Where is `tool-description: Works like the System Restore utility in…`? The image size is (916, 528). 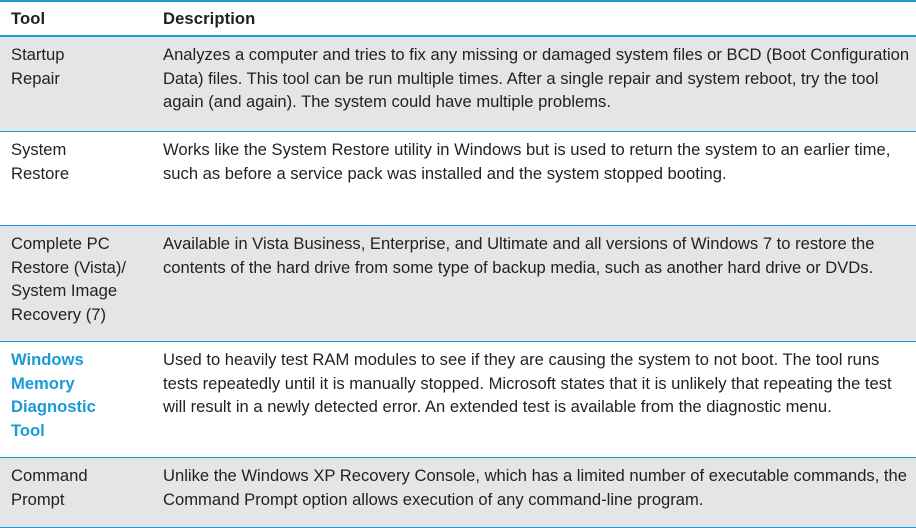
tool-description: Works like the System Restore utility in… is located at coordinates (527, 161).